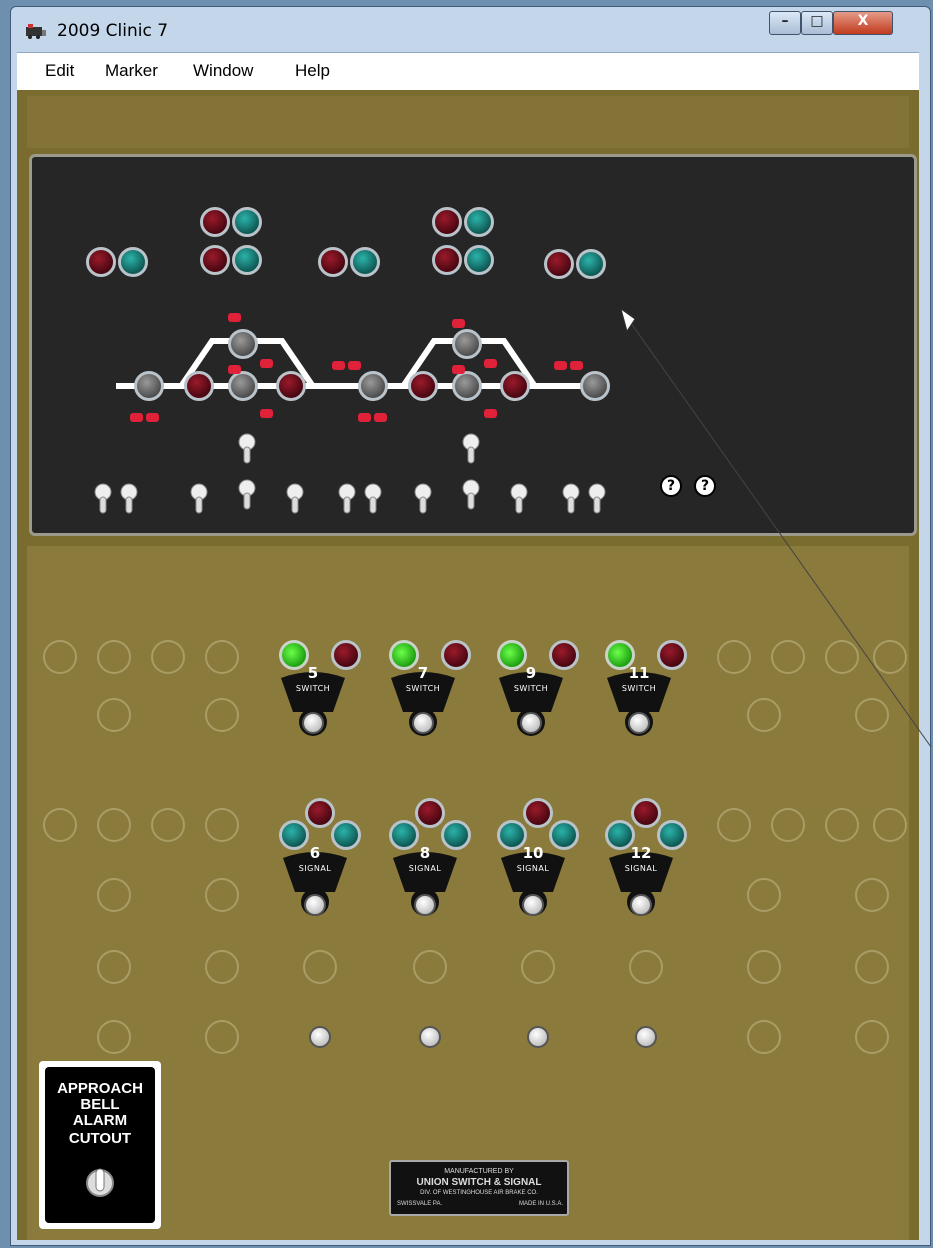 This screenshot has height=1248, width=933. I want to click on lever-number: 10, so click(533, 853).